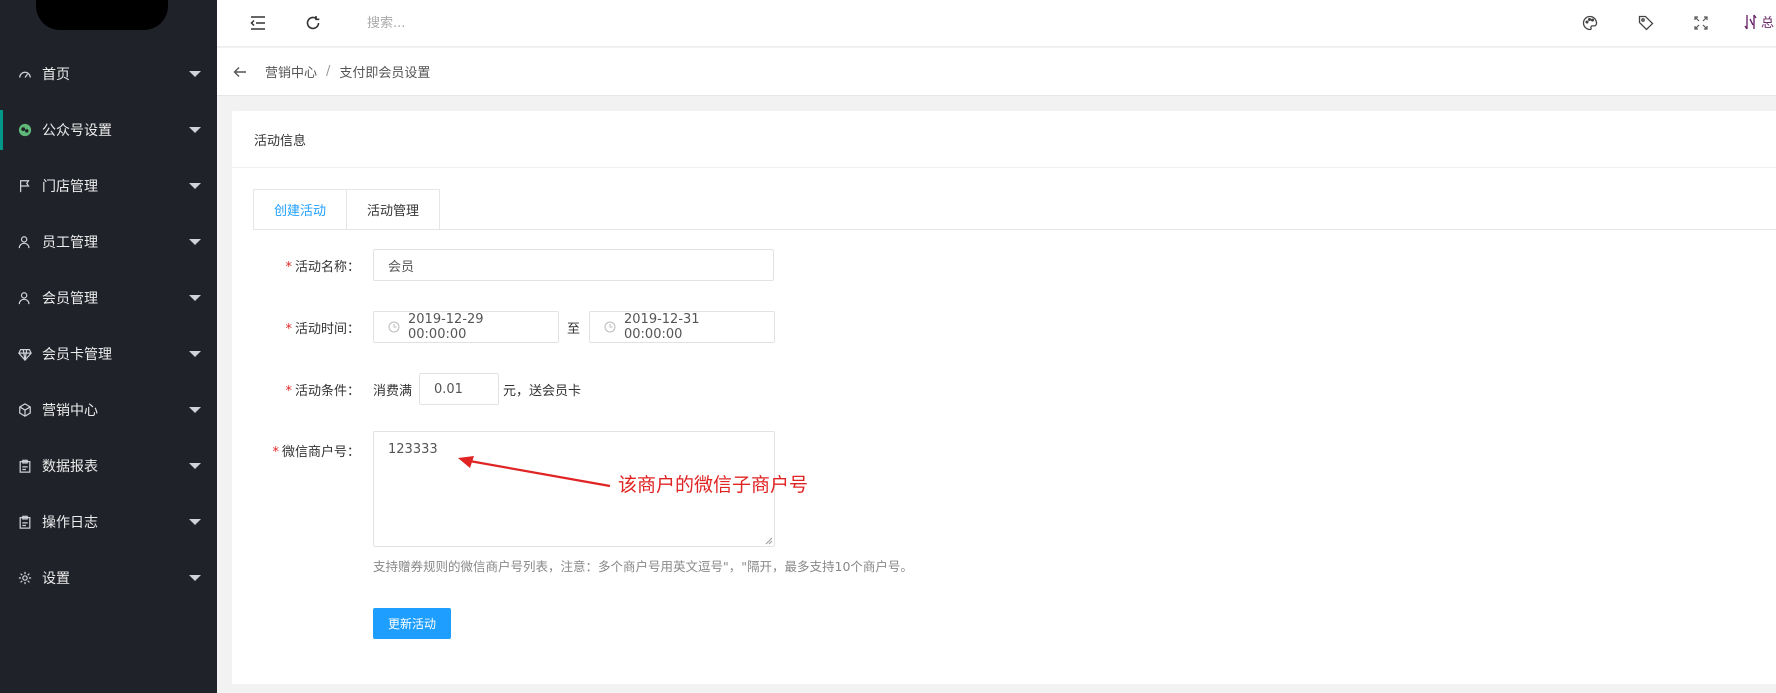 This screenshot has width=1776, height=693. What do you see at coordinates (1014, 229) in the screenshot?
I see `tabs-divider` at bounding box center [1014, 229].